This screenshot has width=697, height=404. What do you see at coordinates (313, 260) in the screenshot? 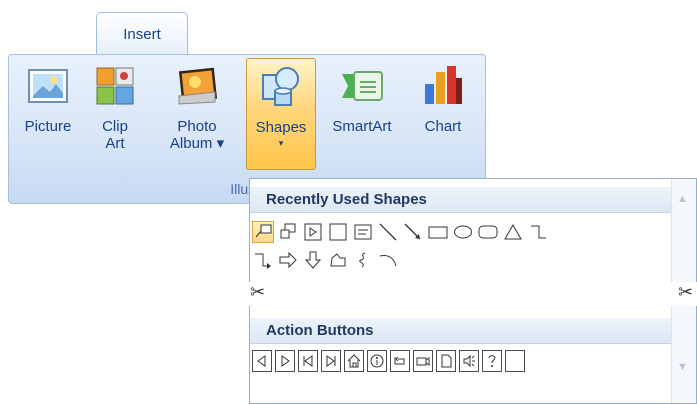
I see `down-arrow-shape` at bounding box center [313, 260].